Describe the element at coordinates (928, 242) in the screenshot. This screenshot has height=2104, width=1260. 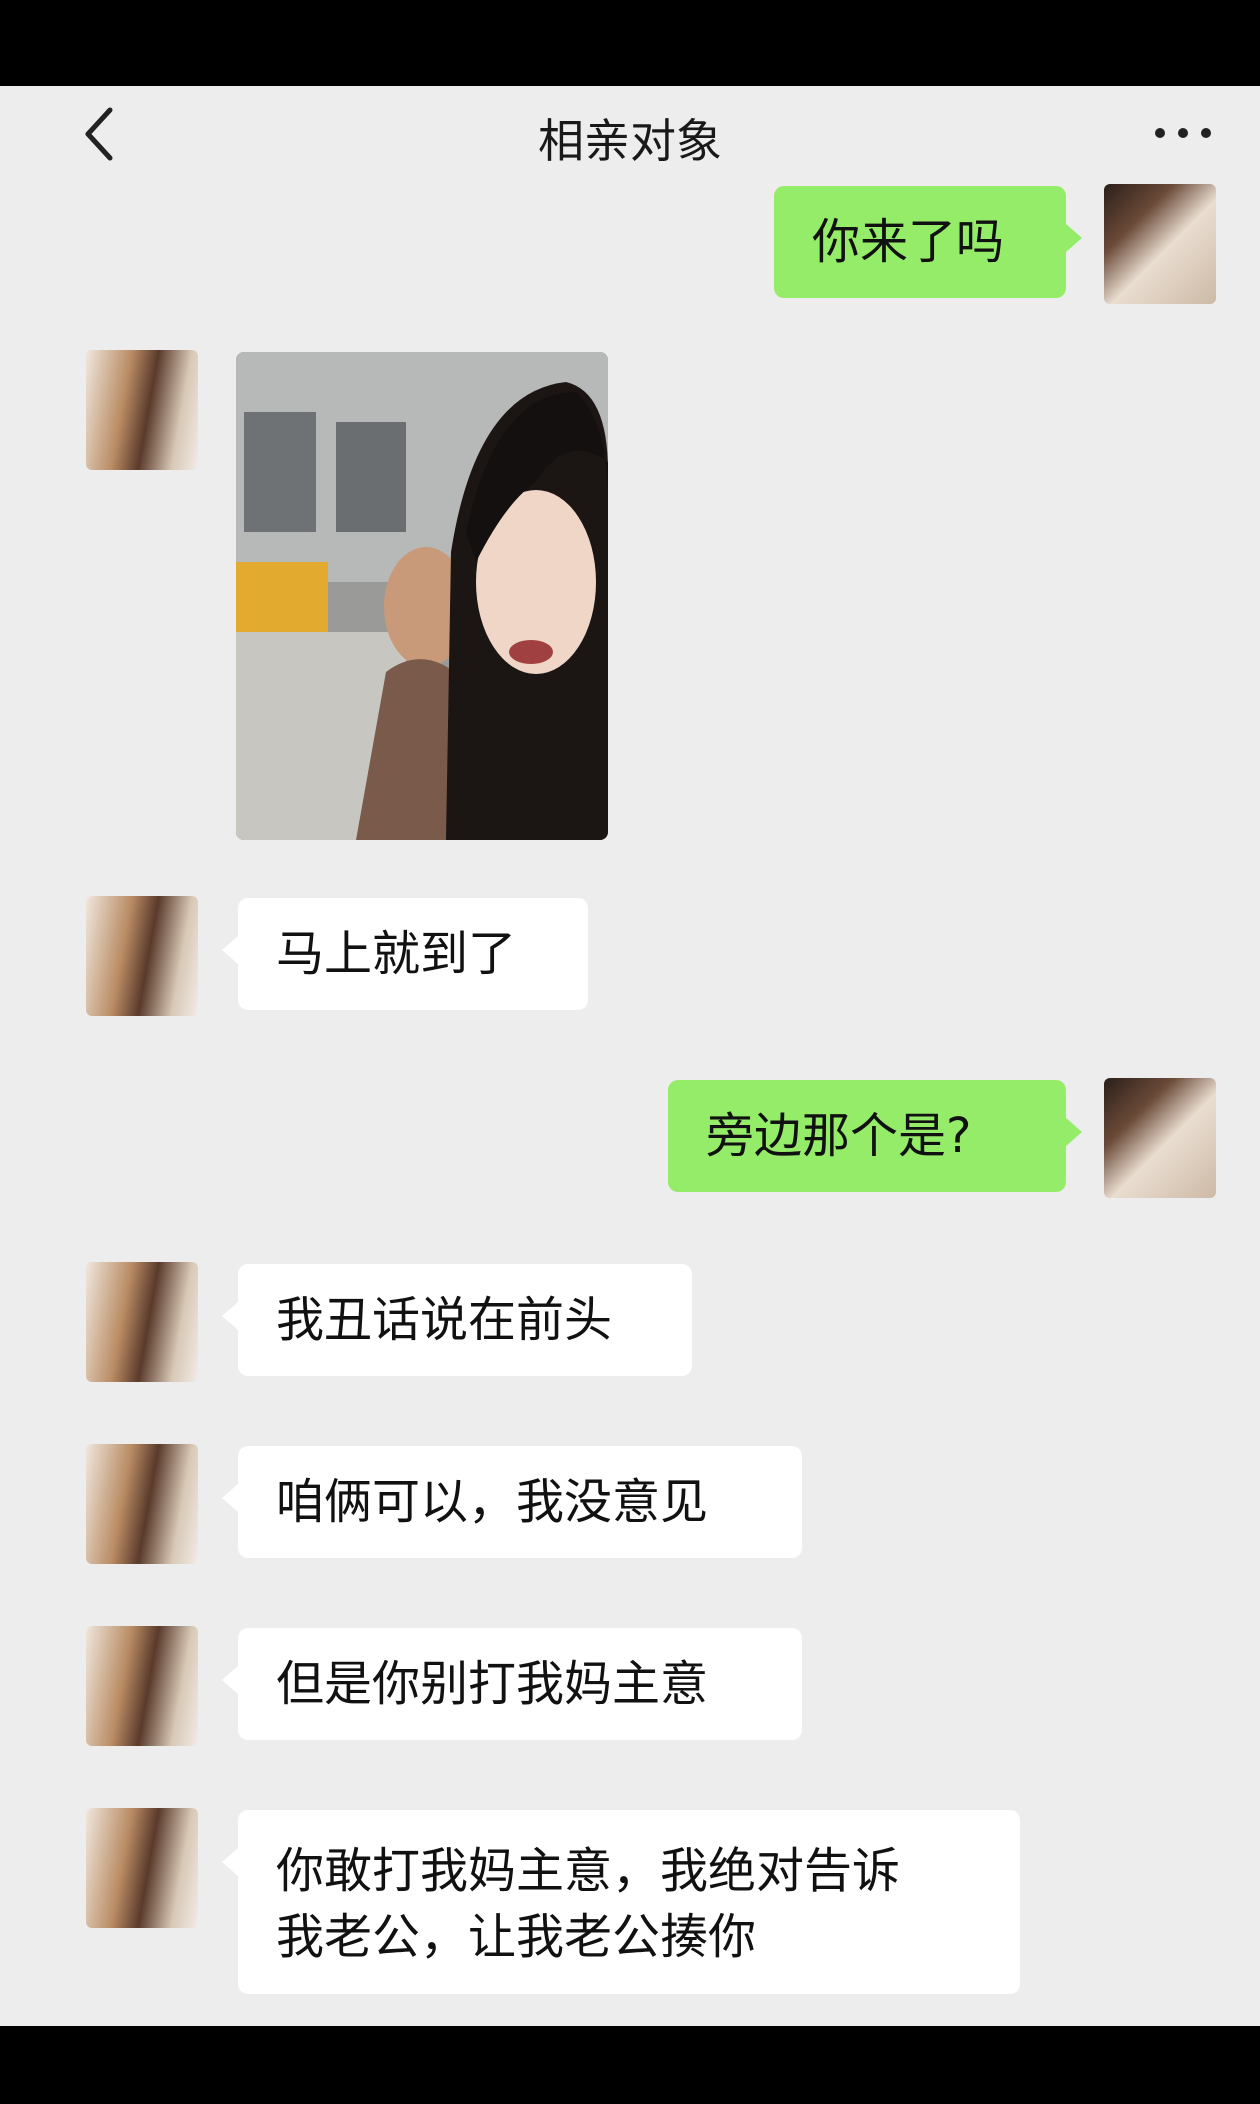
I see `message-bubble-sent: 你来了吗` at that location.